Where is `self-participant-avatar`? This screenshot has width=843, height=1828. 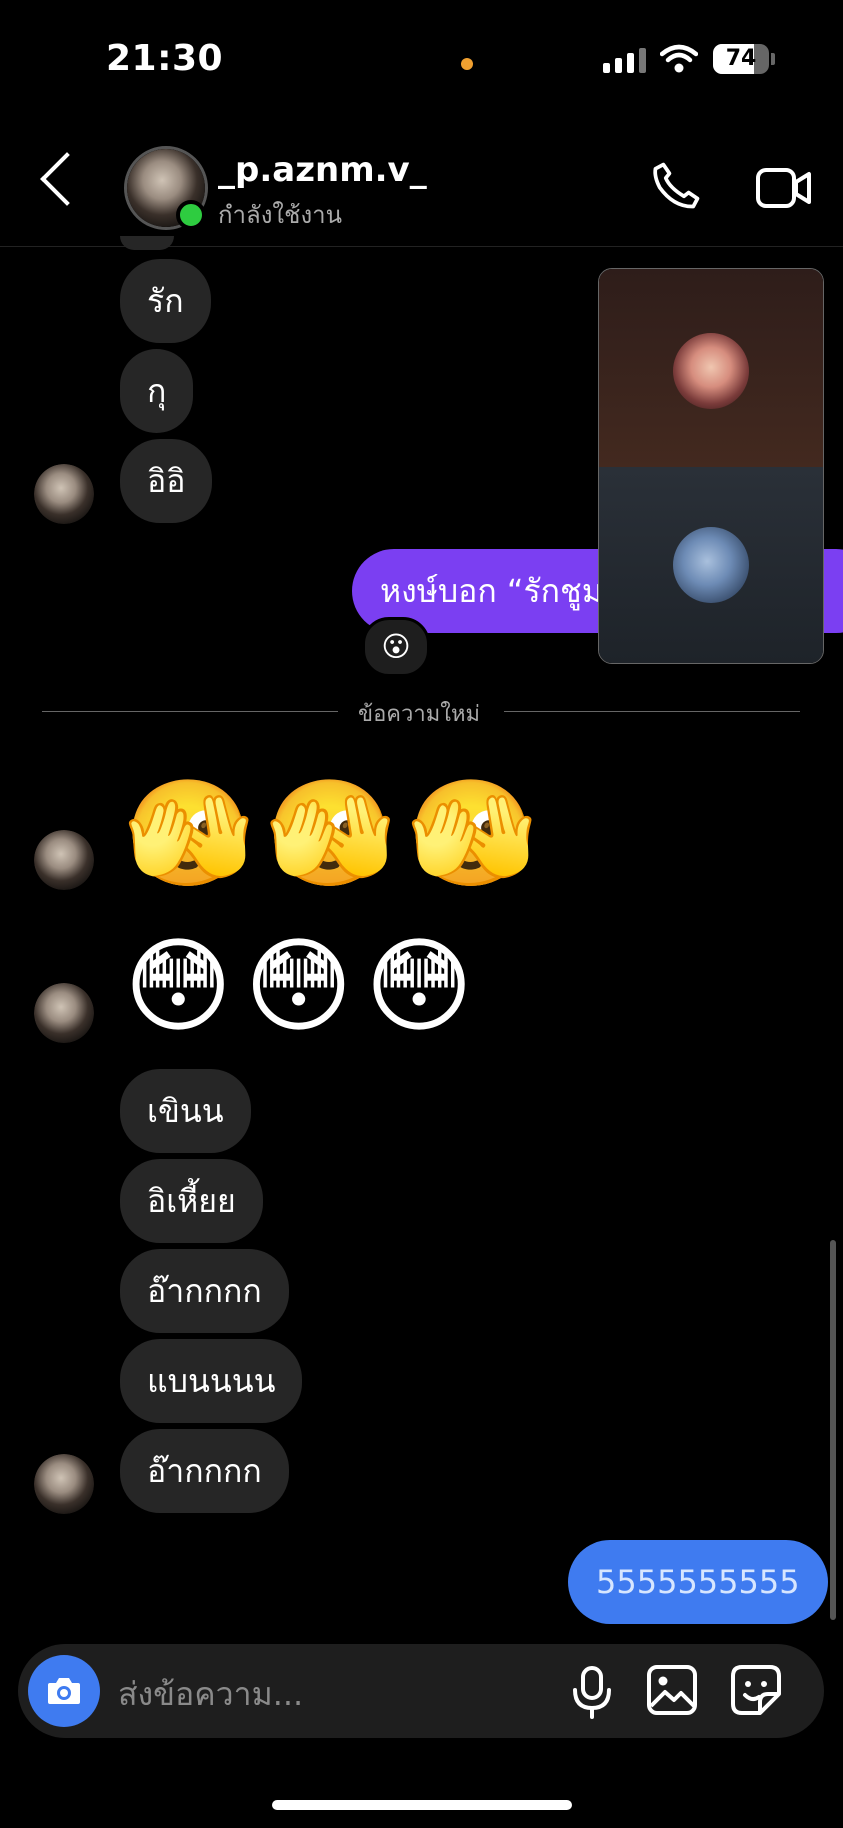
self-participant-avatar is located at coordinates (711, 565).